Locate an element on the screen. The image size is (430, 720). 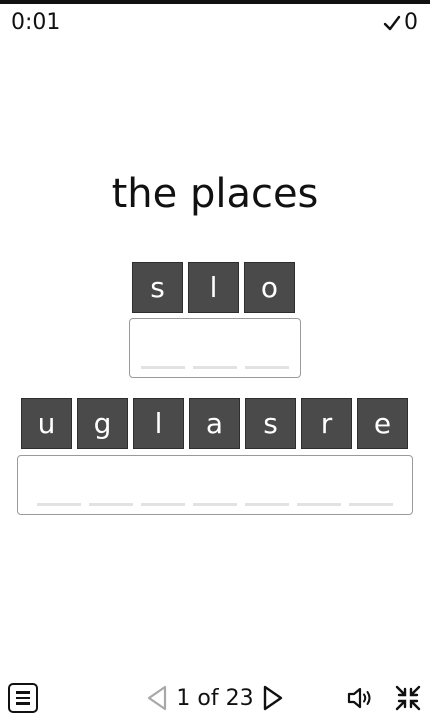
letter-tile-row: uglasre is located at coordinates (214, 423).